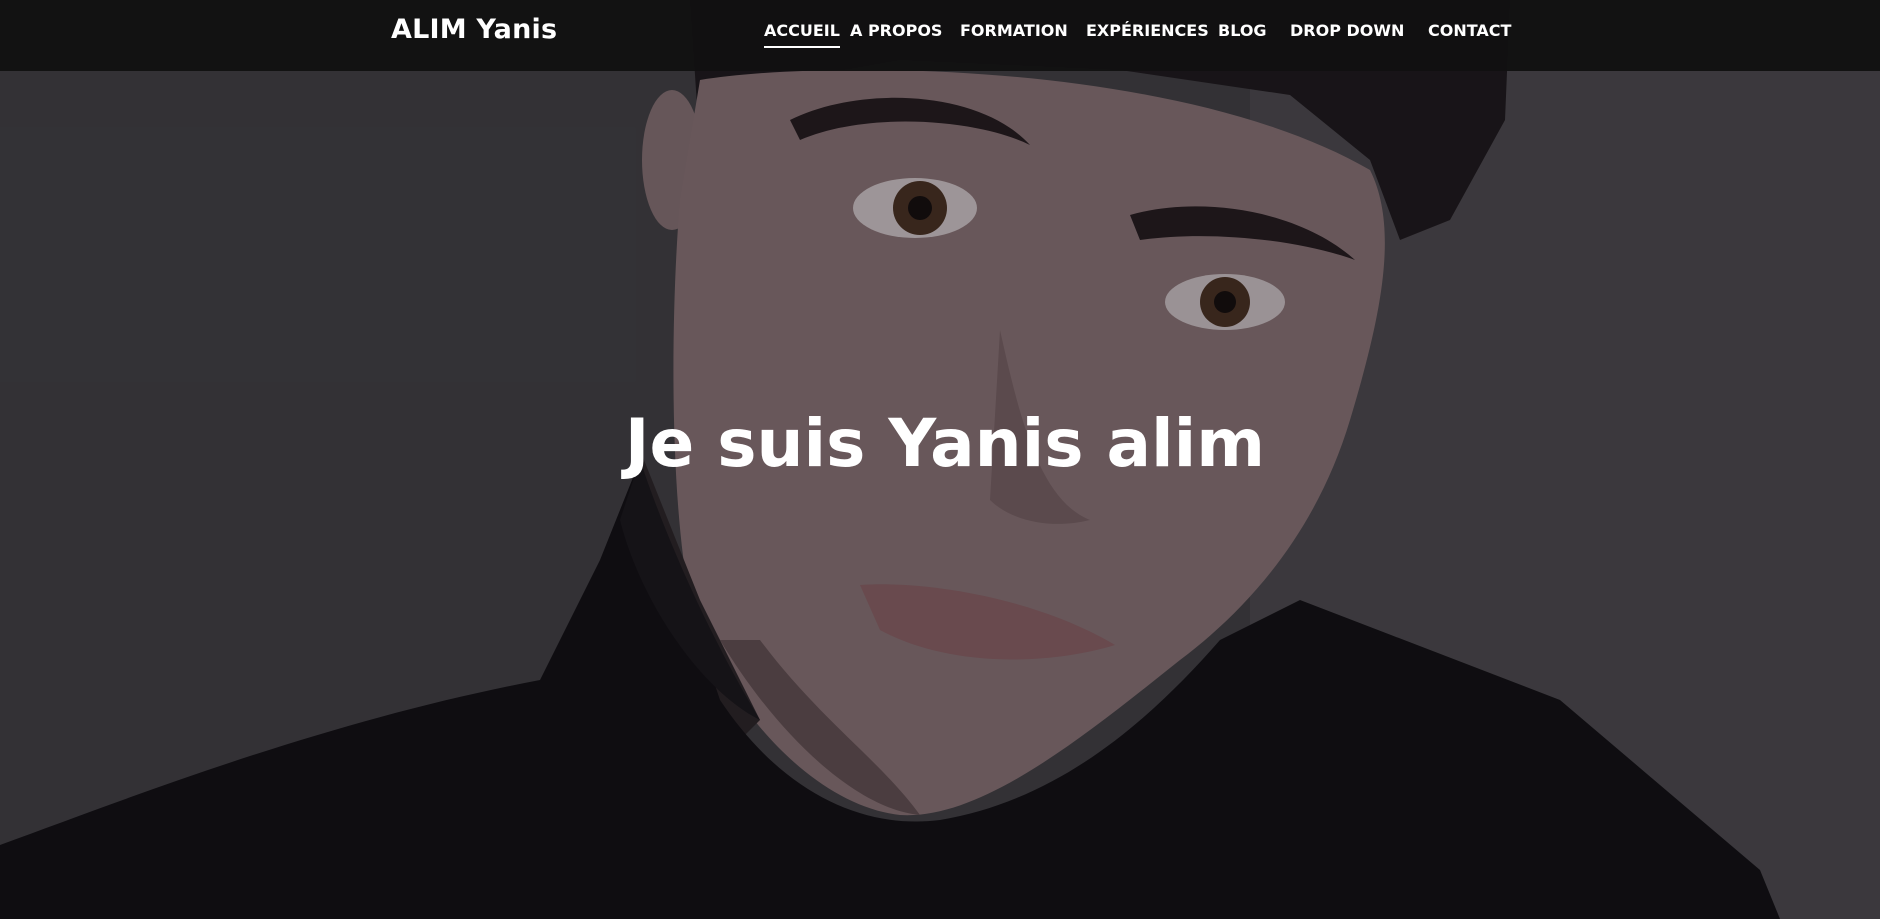 Image resolution: width=1880 pixels, height=919 pixels. Describe the element at coordinates (474, 29) in the screenshot. I see `brand-logo: ALIM Yanis` at that location.